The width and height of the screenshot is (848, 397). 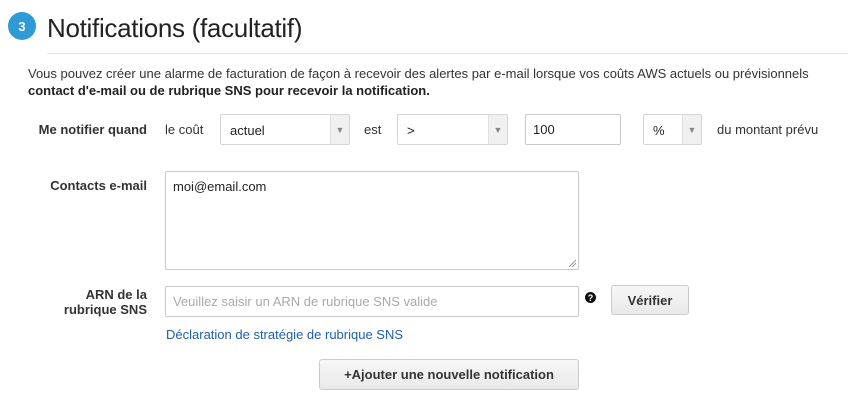 What do you see at coordinates (659, 130) in the screenshot?
I see `unit-value: %` at bounding box center [659, 130].